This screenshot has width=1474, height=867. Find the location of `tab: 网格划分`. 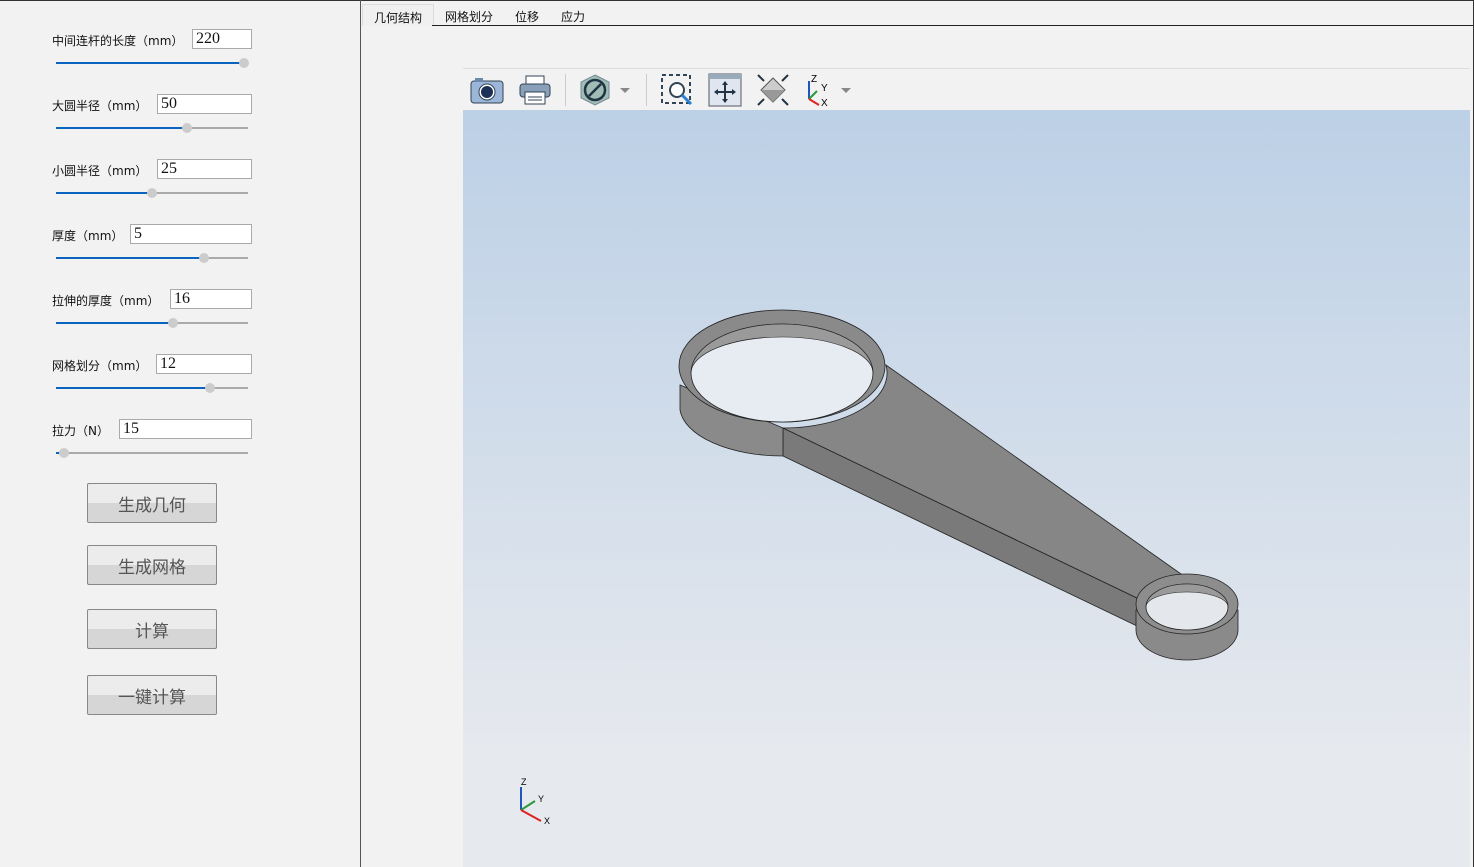

tab: 网格划分 is located at coordinates (469, 15).